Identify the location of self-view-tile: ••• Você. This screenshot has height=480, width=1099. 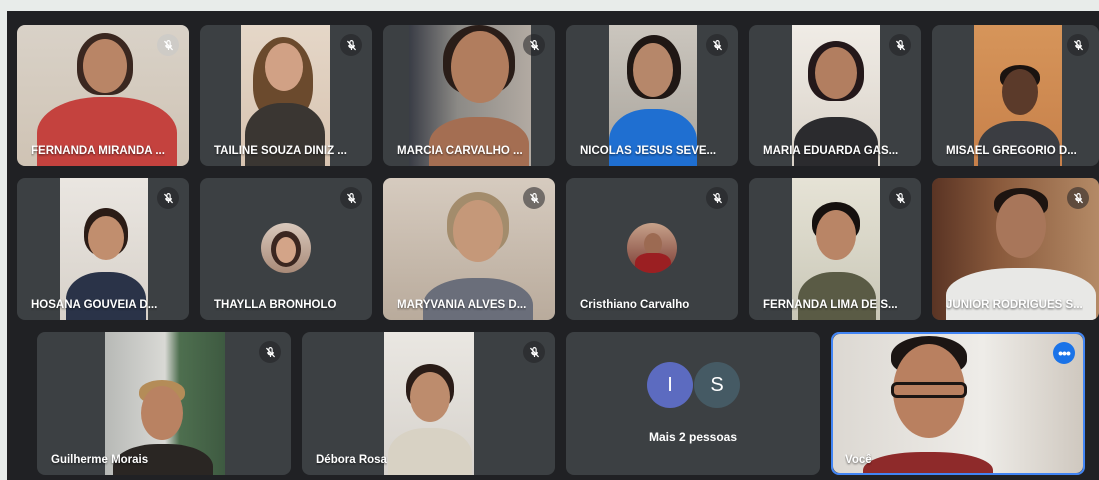
(958, 403).